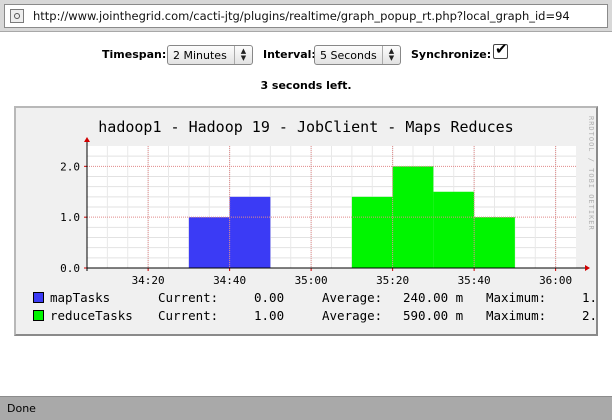 Image resolution: width=612 pixels, height=420 pixels. What do you see at coordinates (289, 54) in the screenshot?
I see `interval-label: Interval:` at bounding box center [289, 54].